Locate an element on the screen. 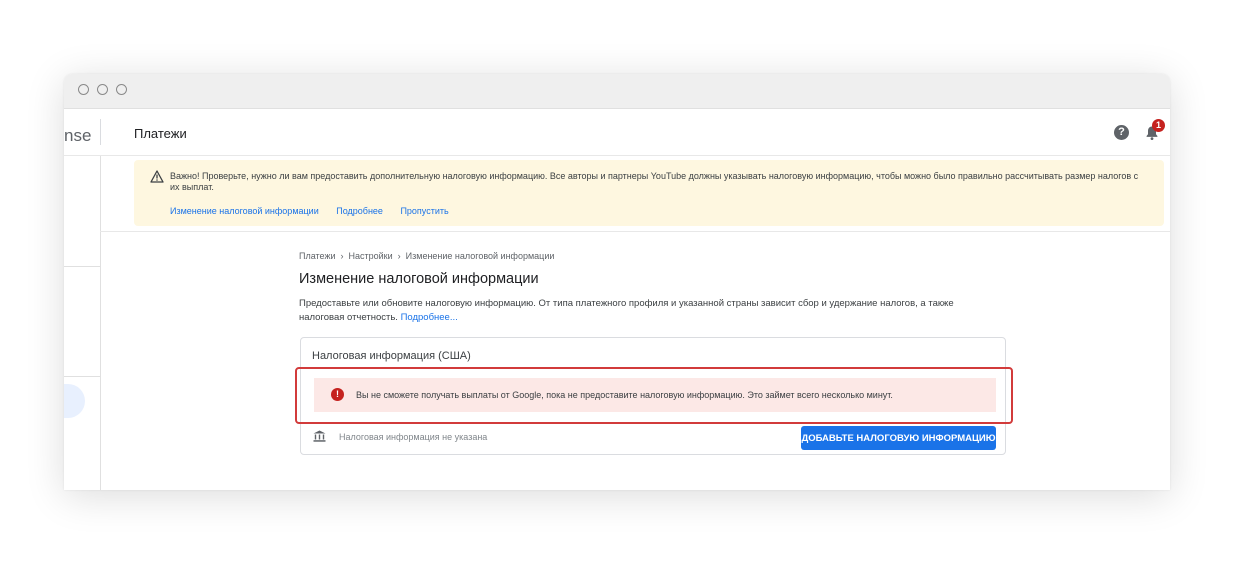  window-titlebar is located at coordinates (617, 91).